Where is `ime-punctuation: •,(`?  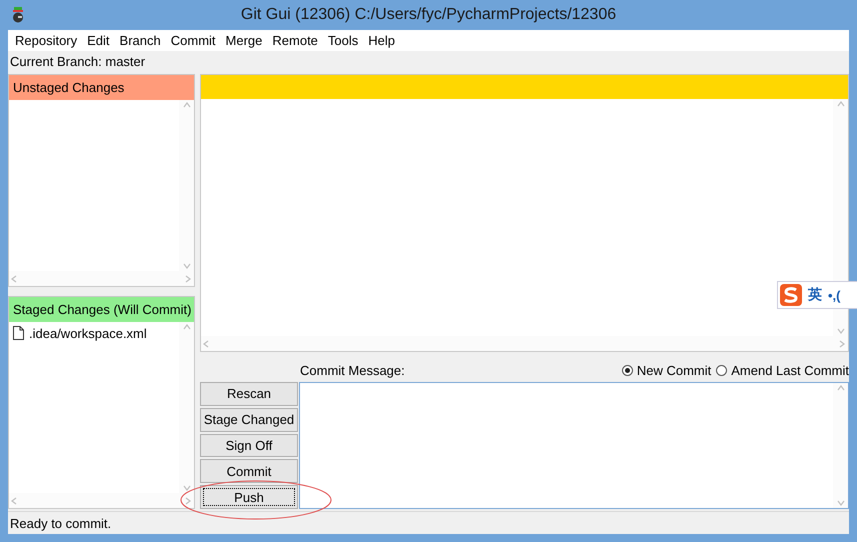 ime-punctuation: •,( is located at coordinates (834, 295).